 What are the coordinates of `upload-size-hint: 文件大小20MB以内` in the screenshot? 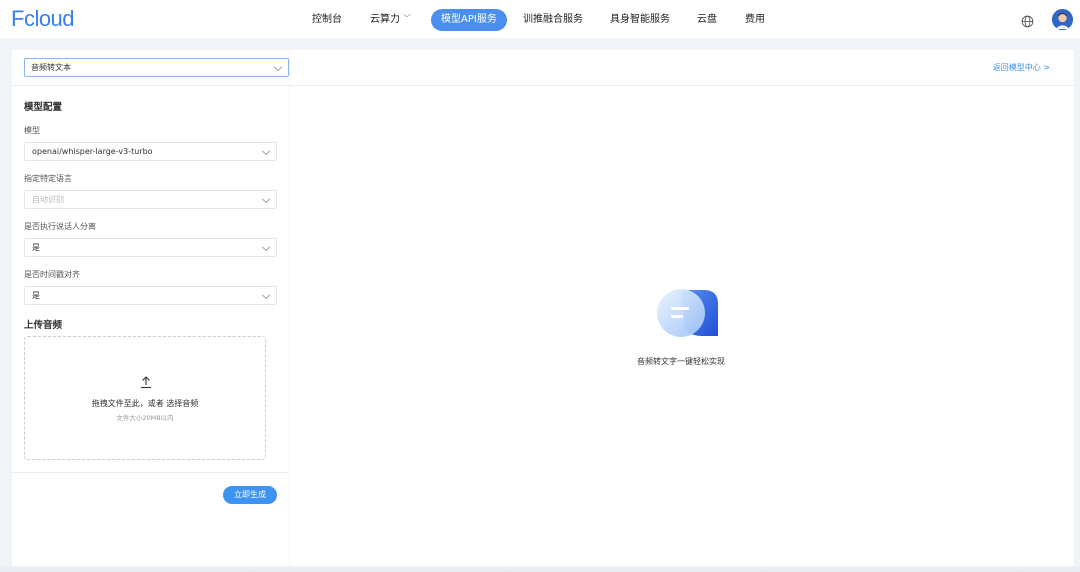 It's located at (145, 418).